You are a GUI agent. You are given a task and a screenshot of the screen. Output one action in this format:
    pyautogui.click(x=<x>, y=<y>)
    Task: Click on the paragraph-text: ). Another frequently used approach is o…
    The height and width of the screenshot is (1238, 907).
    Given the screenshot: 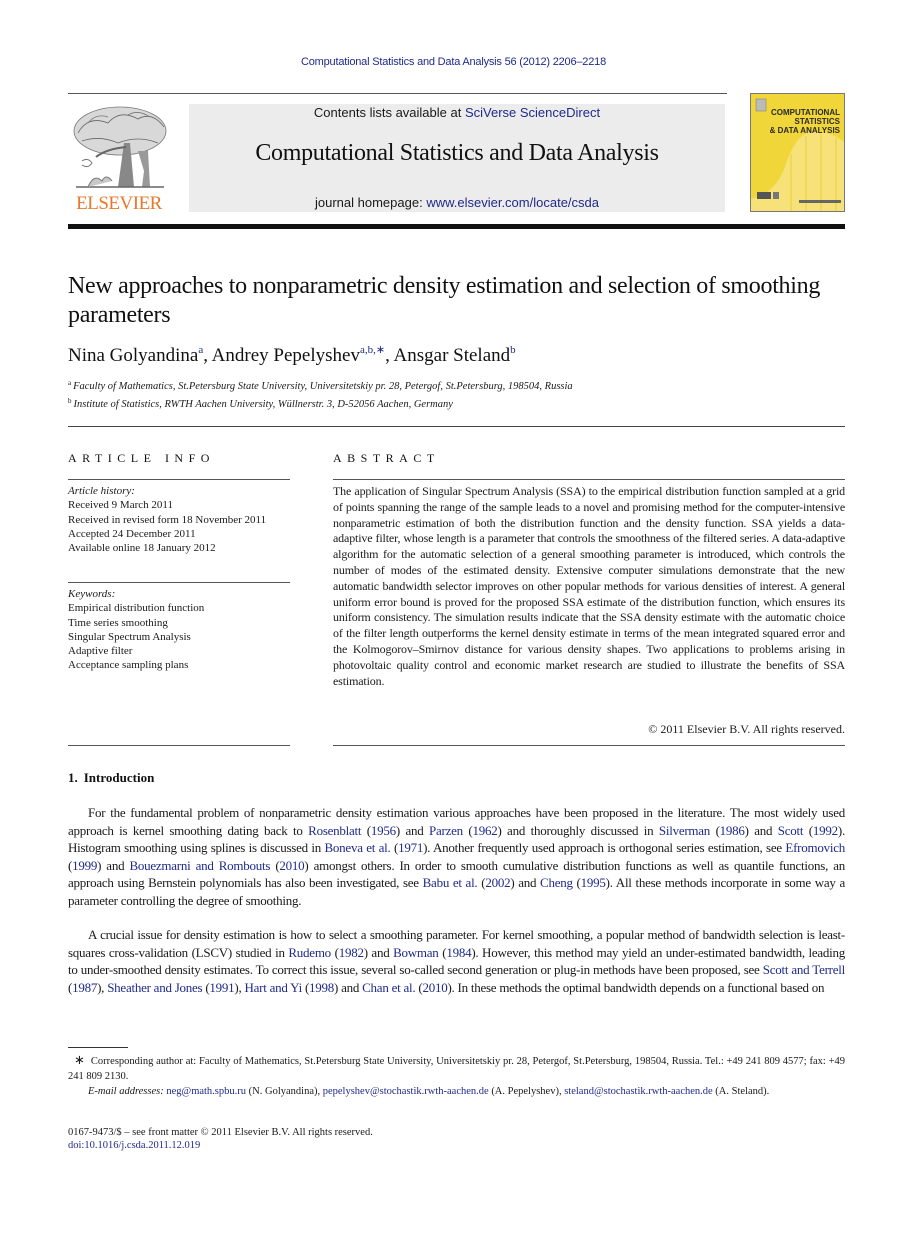 What is the action you would take?
    pyautogui.click(x=604, y=847)
    